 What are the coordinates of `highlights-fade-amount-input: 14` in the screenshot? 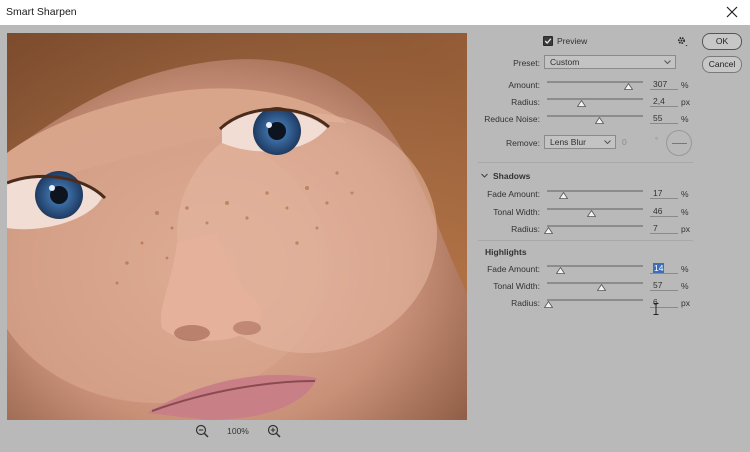 It's located at (664, 268).